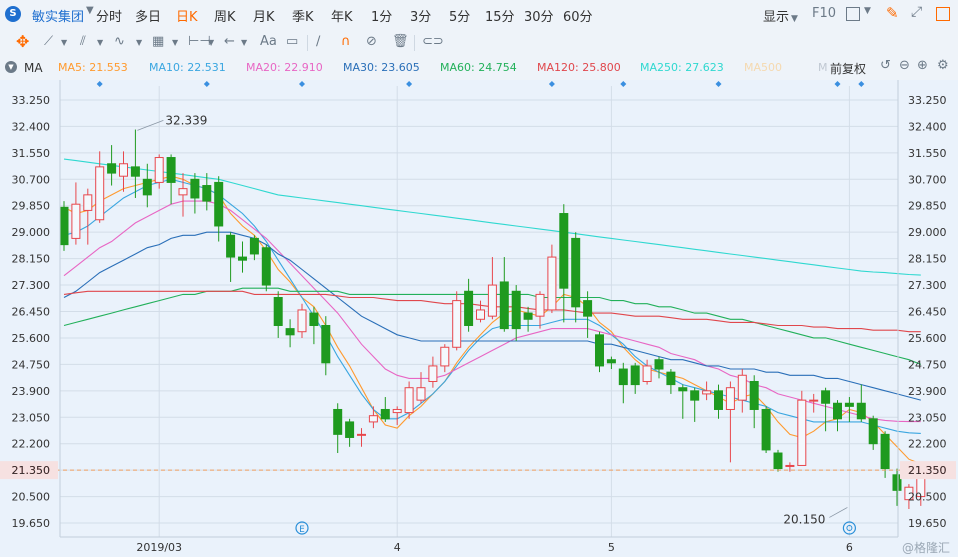 The width and height of the screenshot is (958, 557). What do you see at coordinates (539, 15) in the screenshot?
I see `period-tab-11: 30分` at bounding box center [539, 15].